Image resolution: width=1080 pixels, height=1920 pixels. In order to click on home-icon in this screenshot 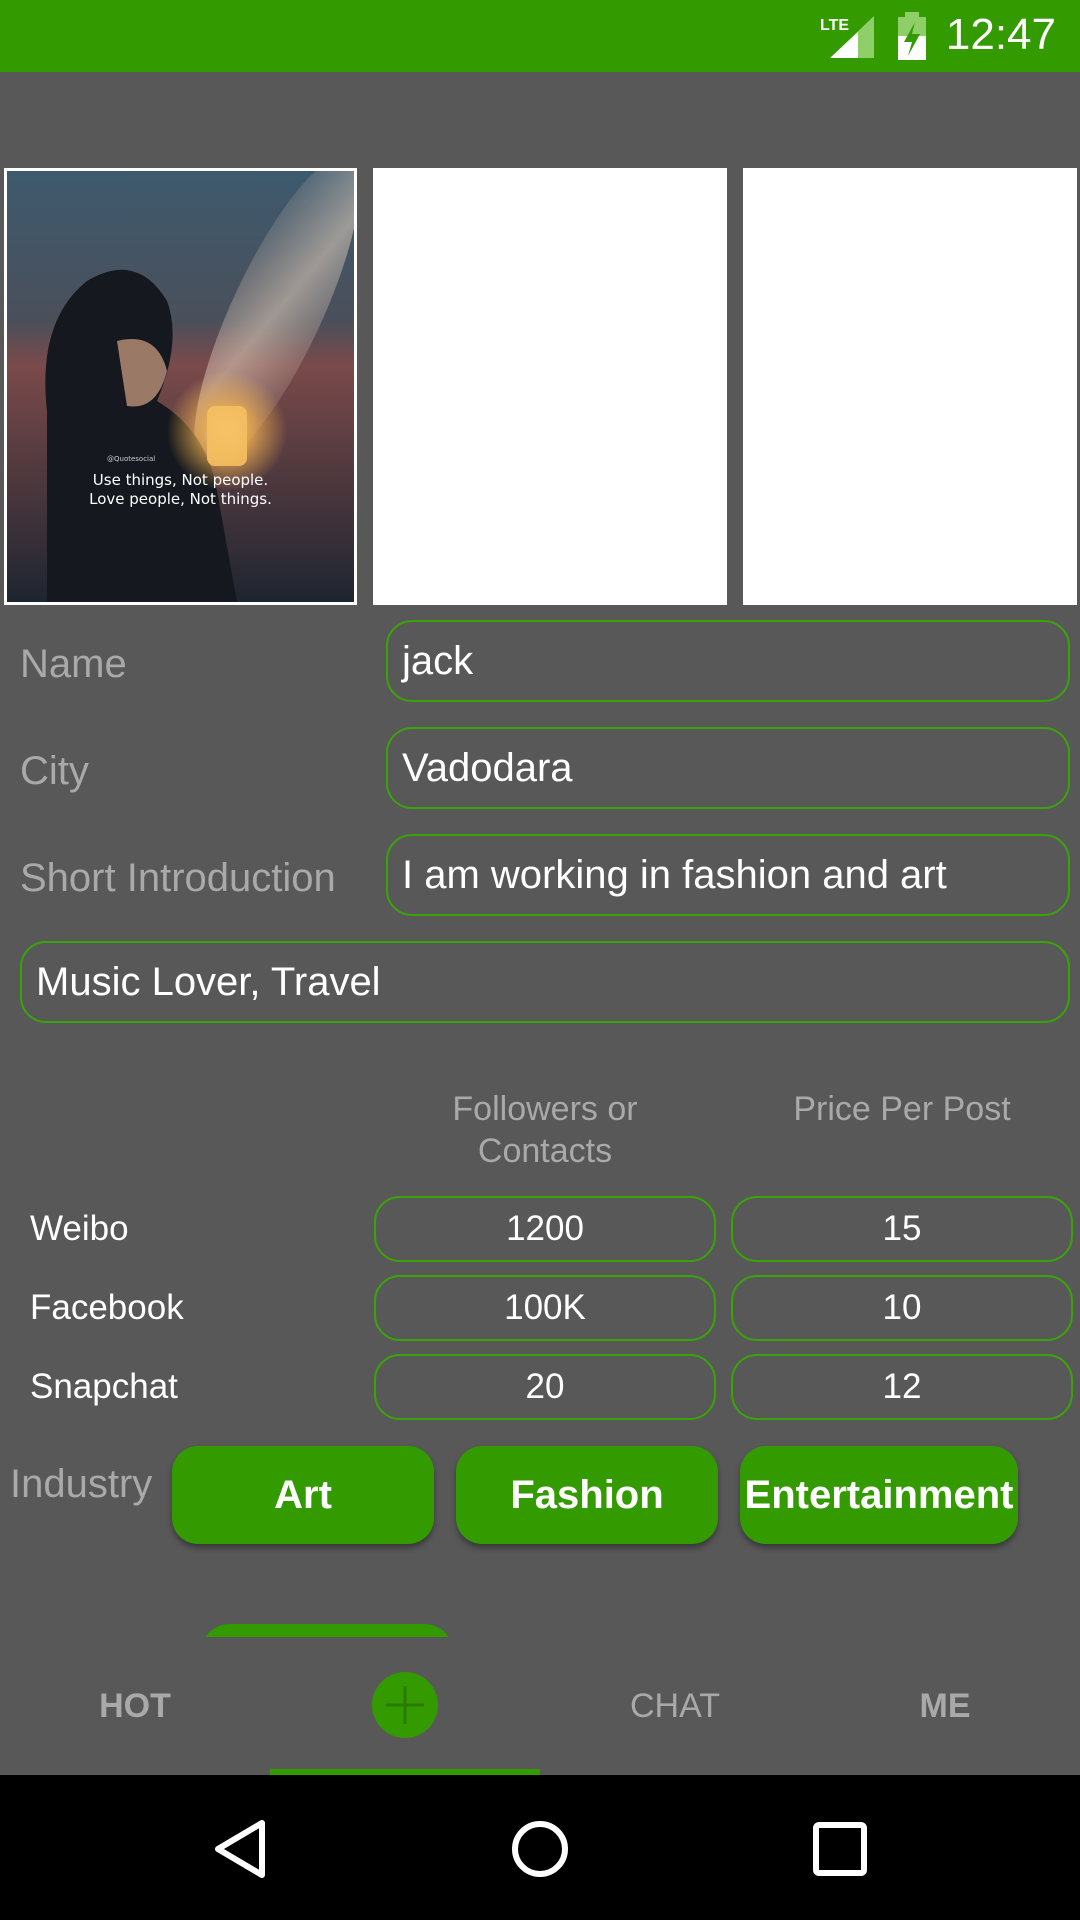, I will do `click(540, 1849)`.